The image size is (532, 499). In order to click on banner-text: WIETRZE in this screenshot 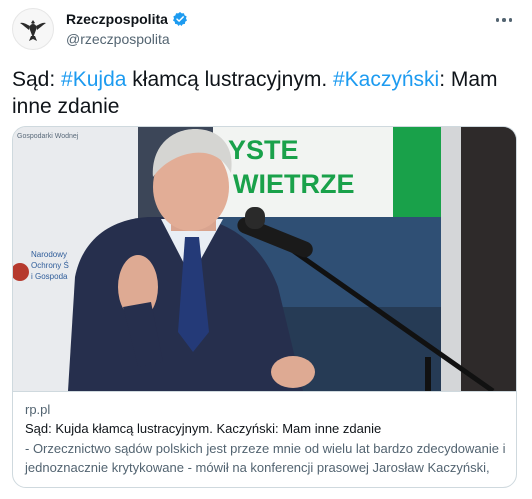, I will do `click(294, 184)`.